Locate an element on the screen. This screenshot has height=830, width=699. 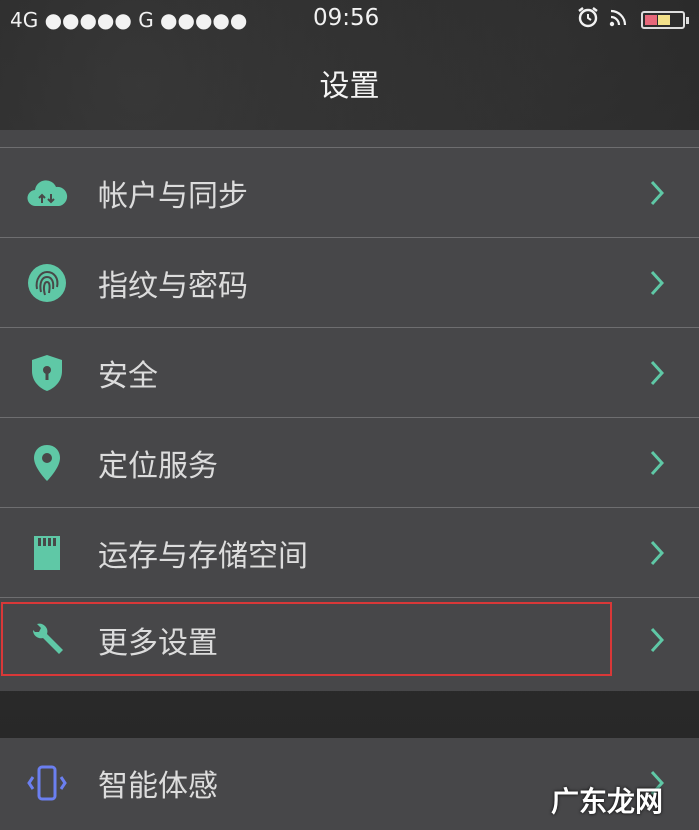
menu-item-more-settings: 更多设置 is located at coordinates (349, 640).